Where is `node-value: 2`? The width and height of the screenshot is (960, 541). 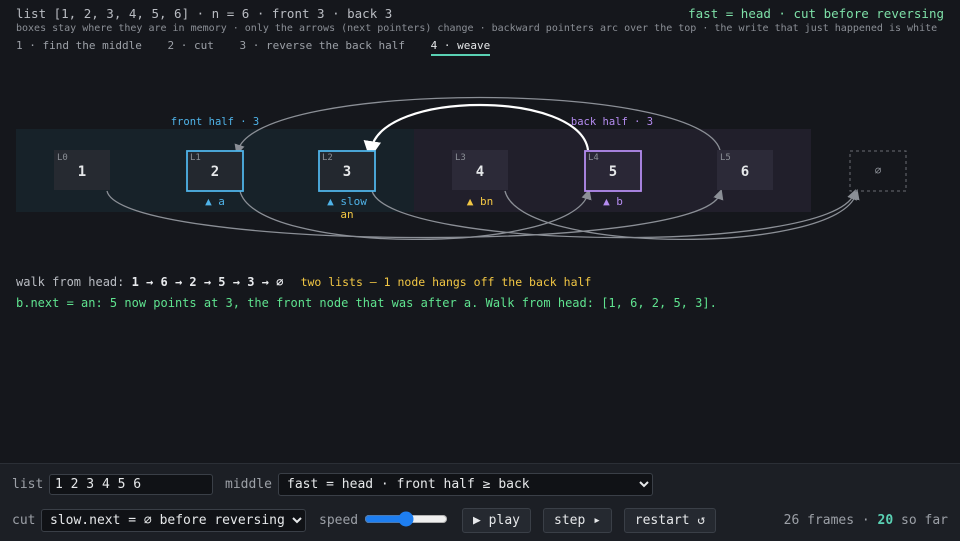 node-value: 2 is located at coordinates (215, 172).